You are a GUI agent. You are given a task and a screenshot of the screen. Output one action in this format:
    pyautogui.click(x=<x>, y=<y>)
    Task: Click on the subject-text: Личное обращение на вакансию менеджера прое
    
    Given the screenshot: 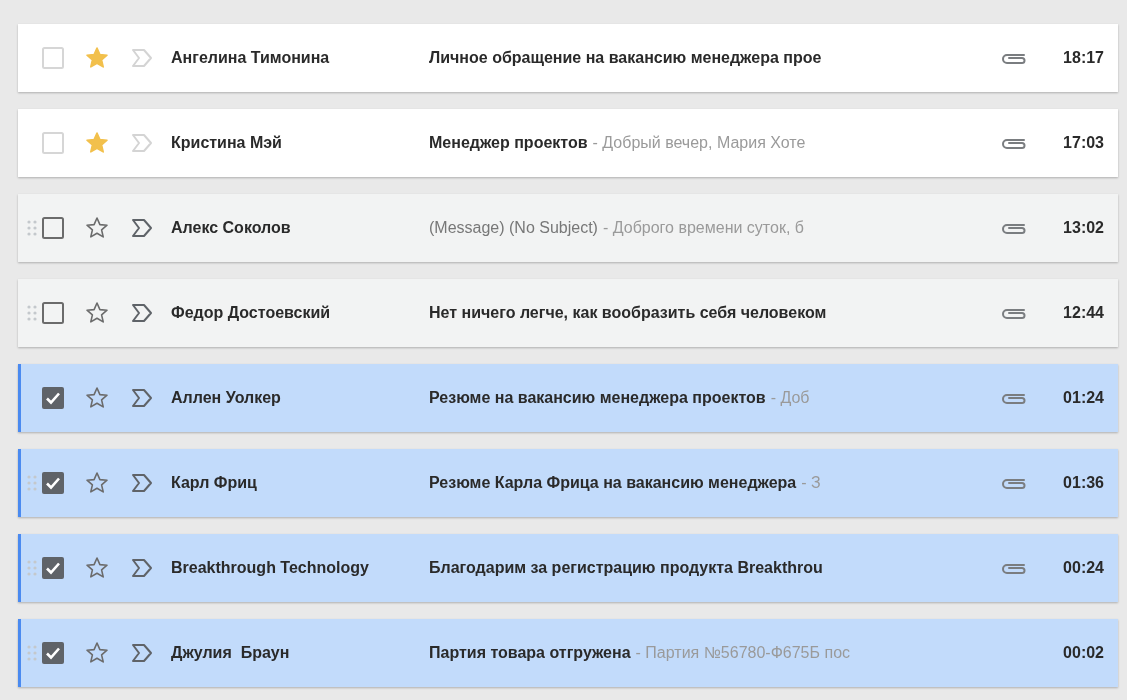 What is the action you would take?
    pyautogui.click(x=625, y=57)
    